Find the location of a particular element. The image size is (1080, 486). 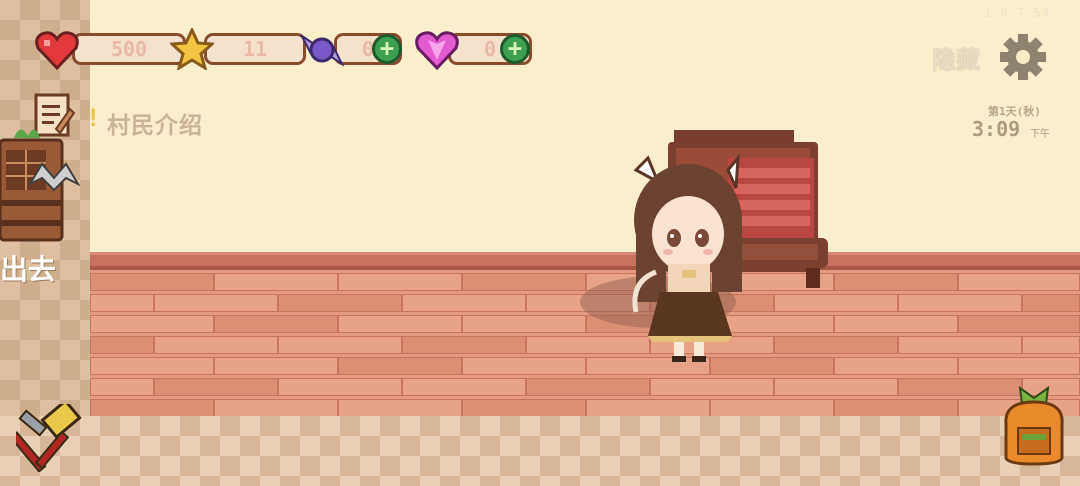

clock-ampm: 下午 is located at coordinates (1040, 134).